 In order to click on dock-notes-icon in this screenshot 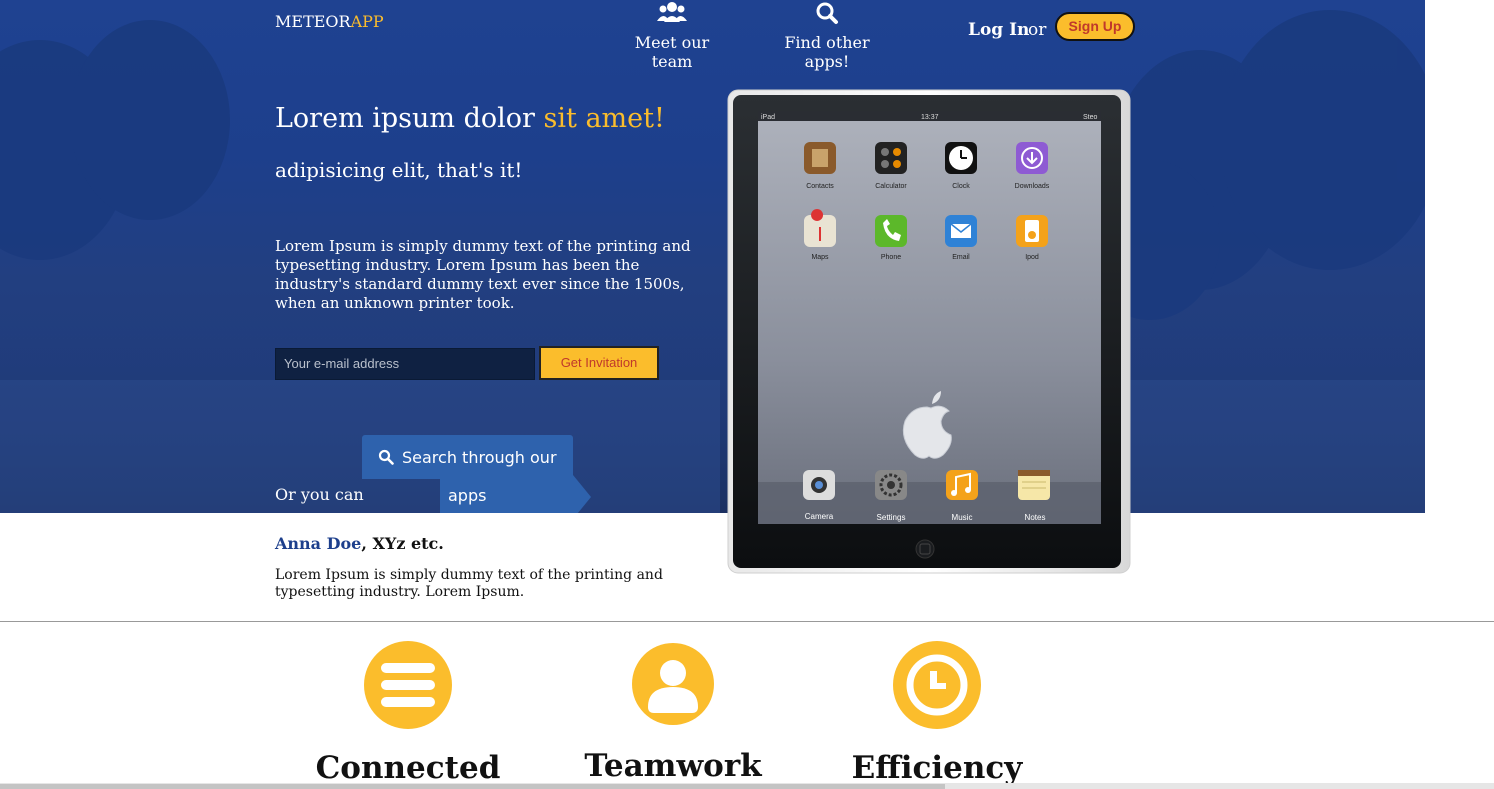, I will do `click(1034, 485)`.